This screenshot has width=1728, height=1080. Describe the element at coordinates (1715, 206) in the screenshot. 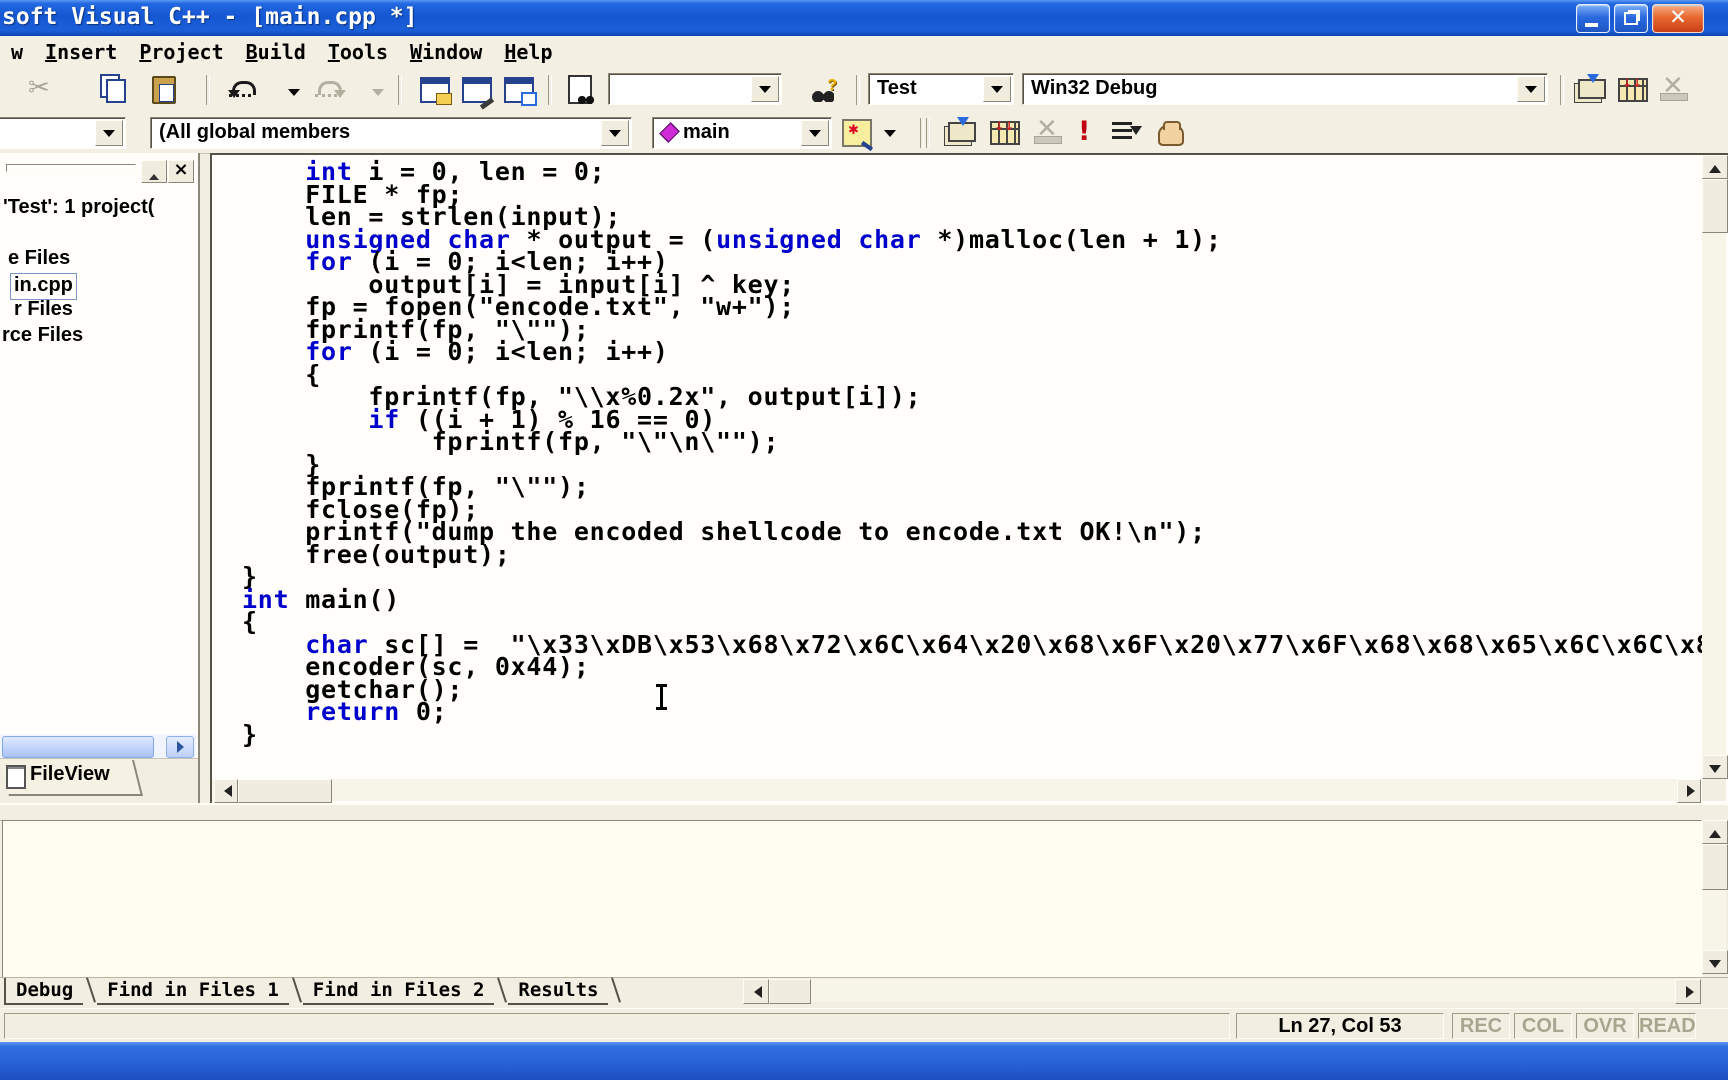

I see `editor-vscroll-thumb` at that location.